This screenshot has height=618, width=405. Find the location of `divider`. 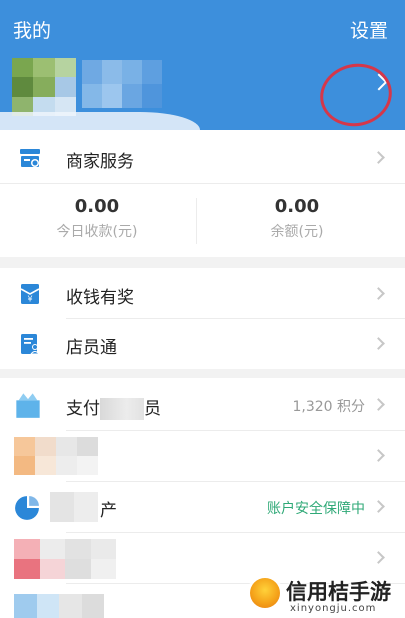

divider is located at coordinates (202, 183).